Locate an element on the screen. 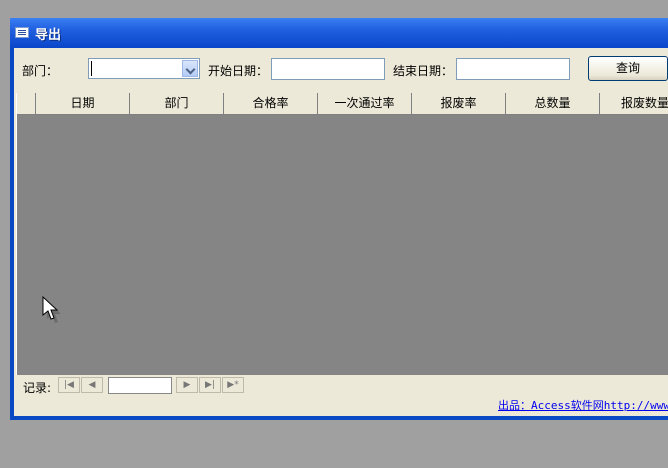 Image resolution: width=668 pixels, height=468 pixels. department-combobox is located at coordinates (144, 68).